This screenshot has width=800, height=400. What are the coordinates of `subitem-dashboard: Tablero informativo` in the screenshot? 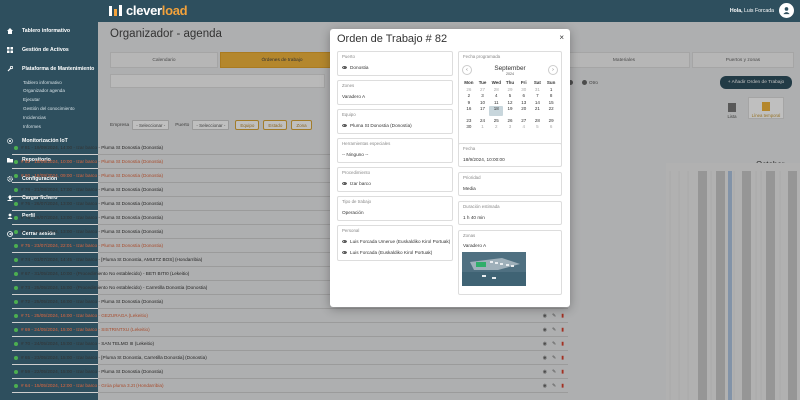 It's located at (42, 82).